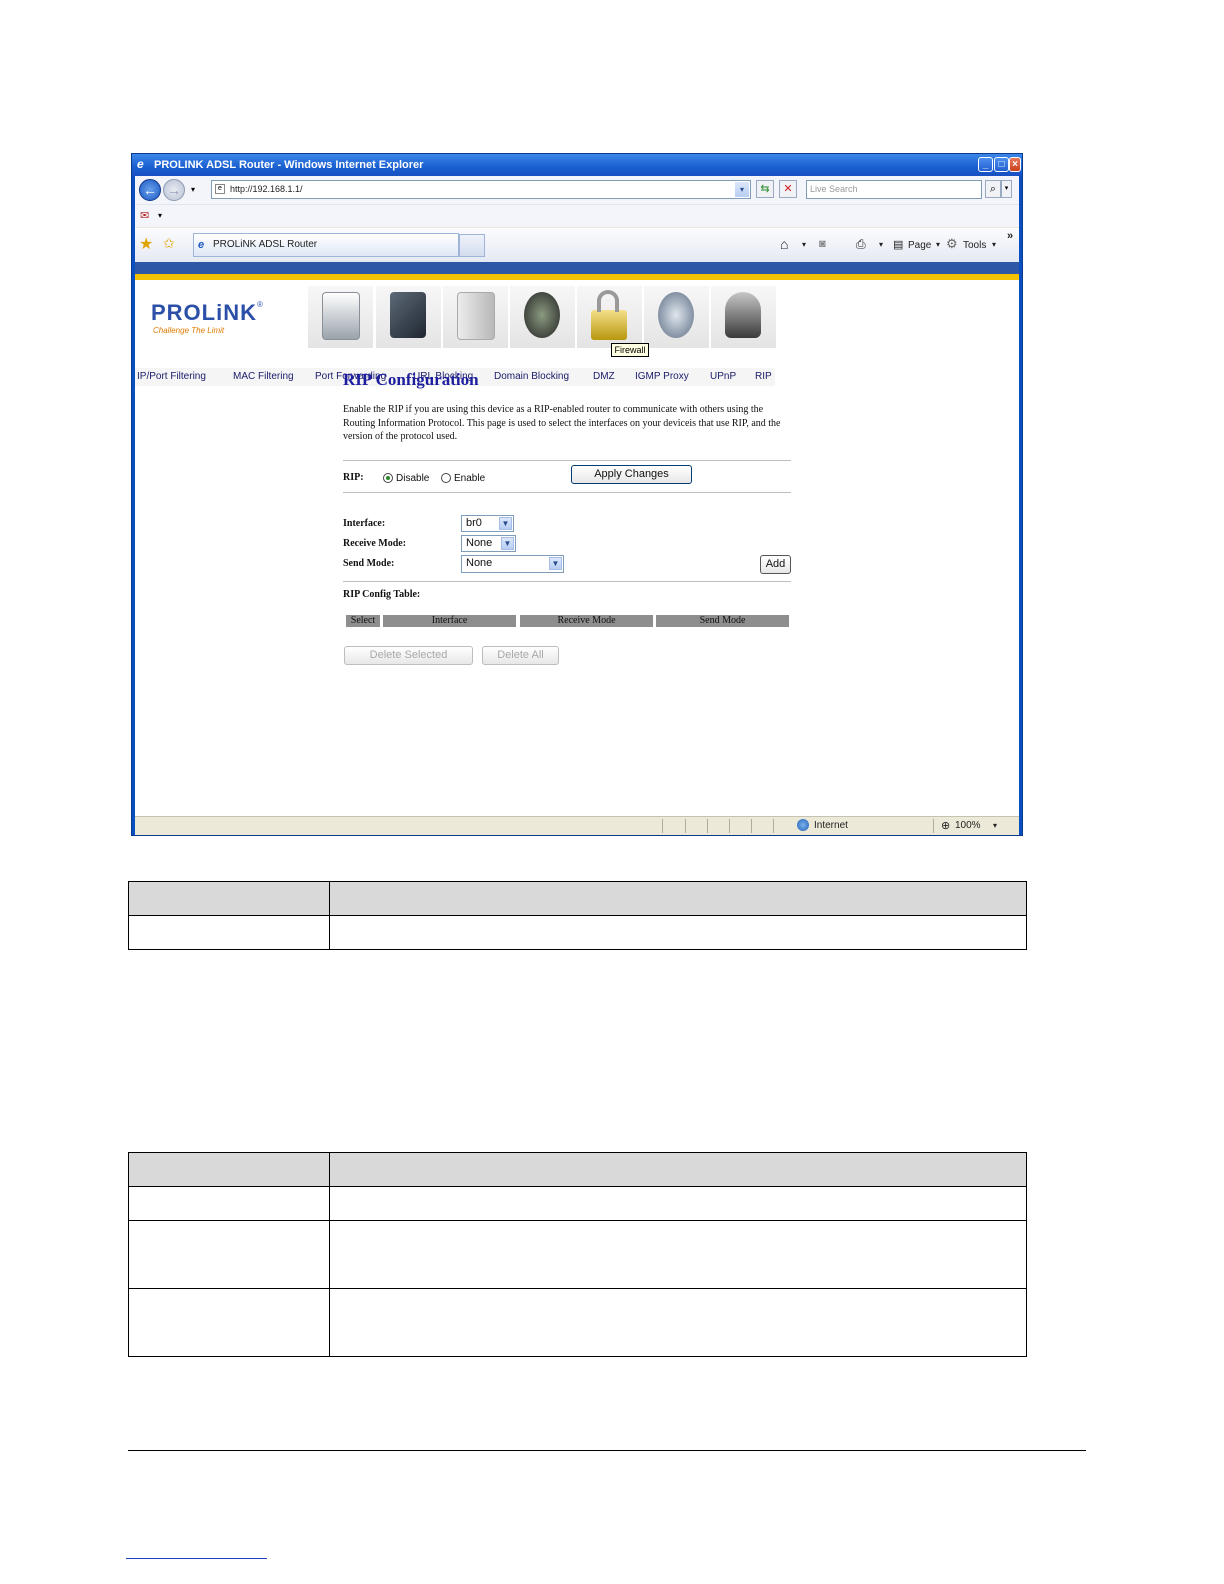  I want to click on internet-globe-icon, so click(803, 825).